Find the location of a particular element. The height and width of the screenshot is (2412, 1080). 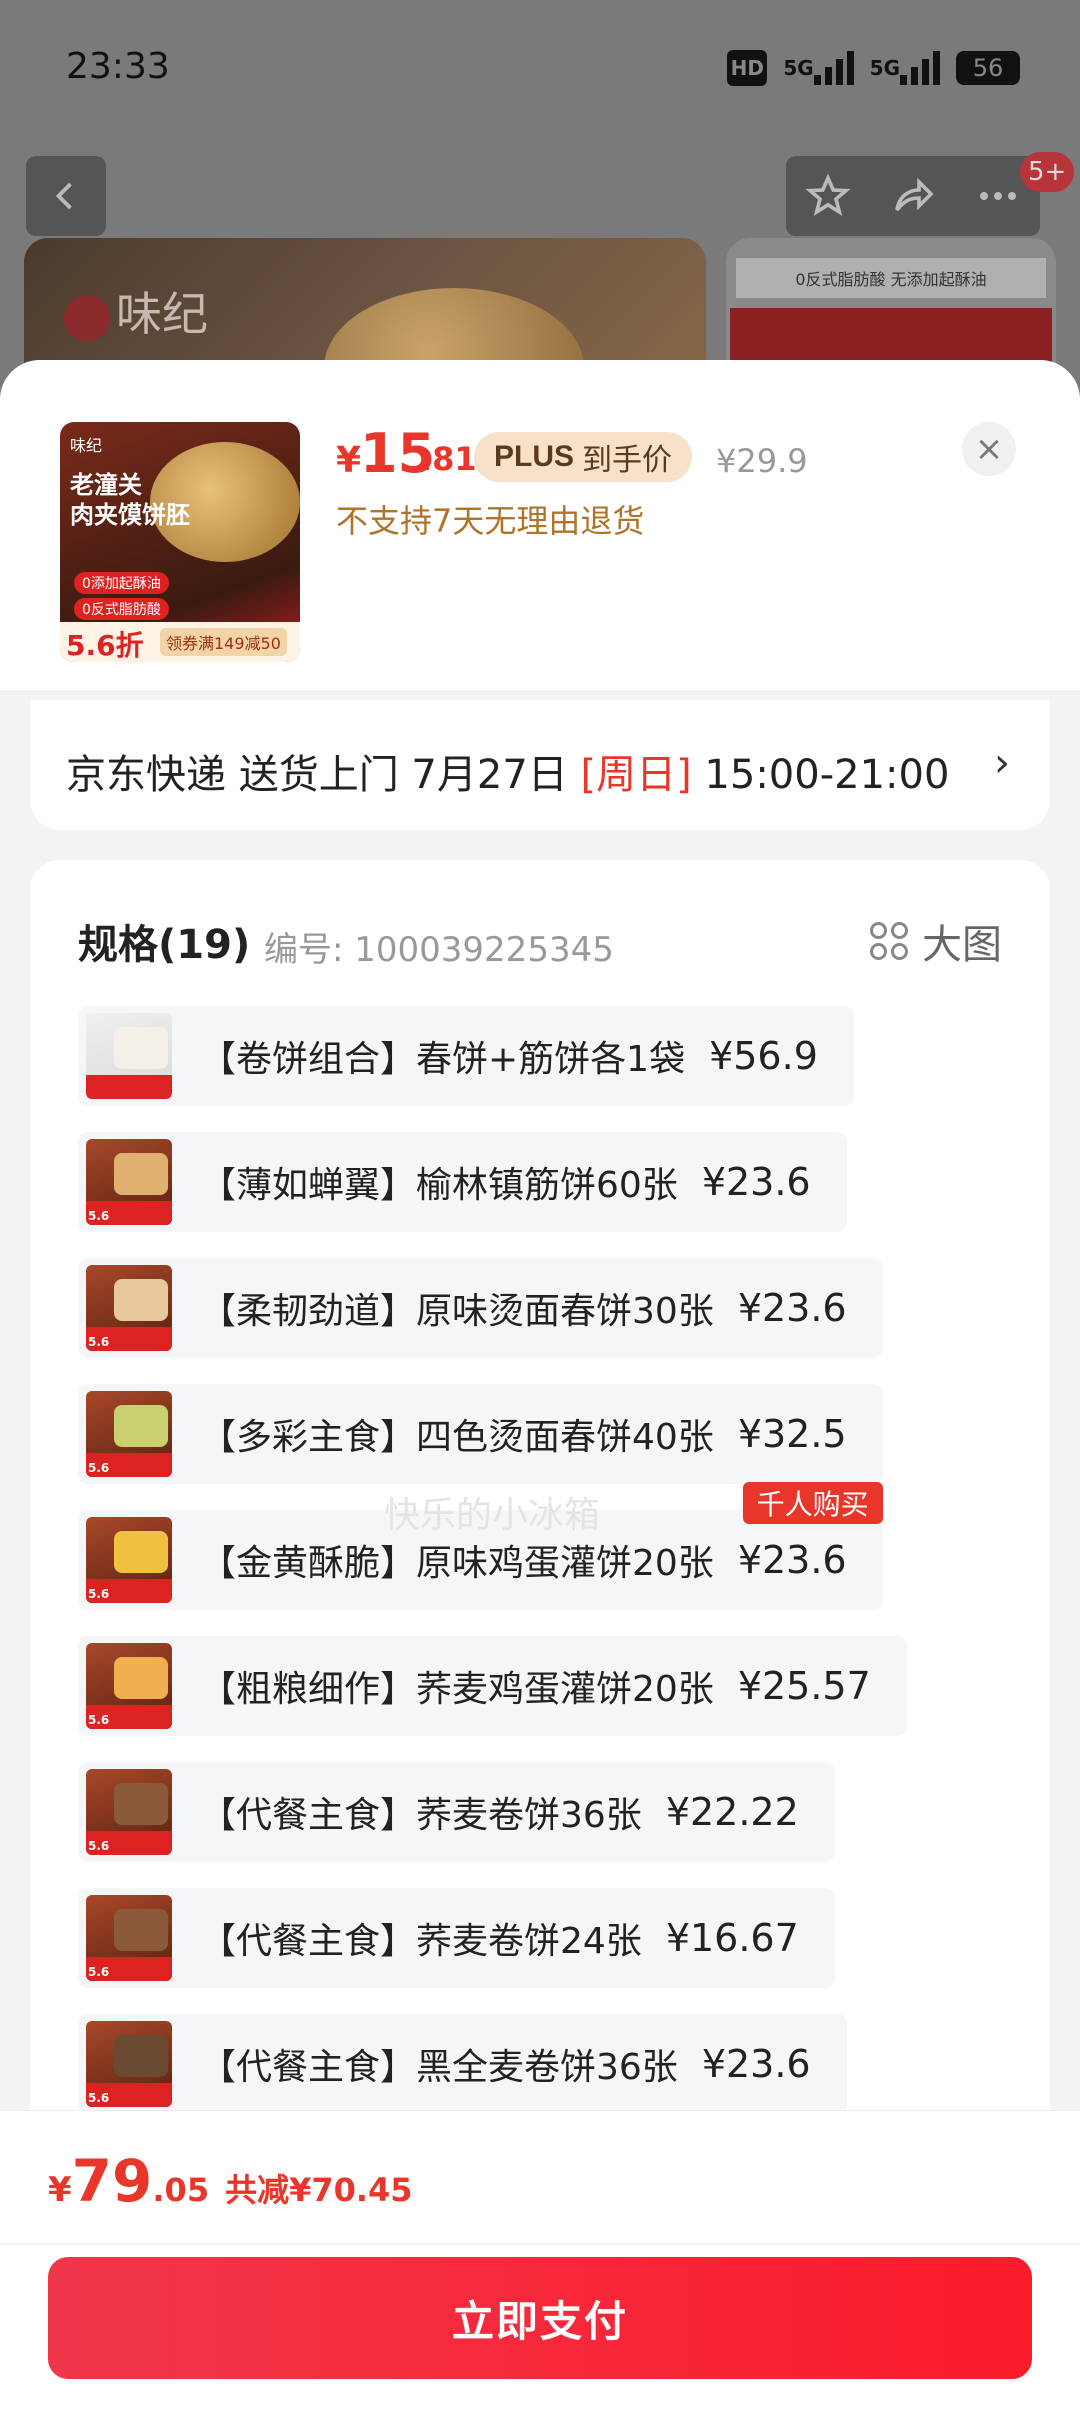

top-nav-actions is located at coordinates (913, 196).